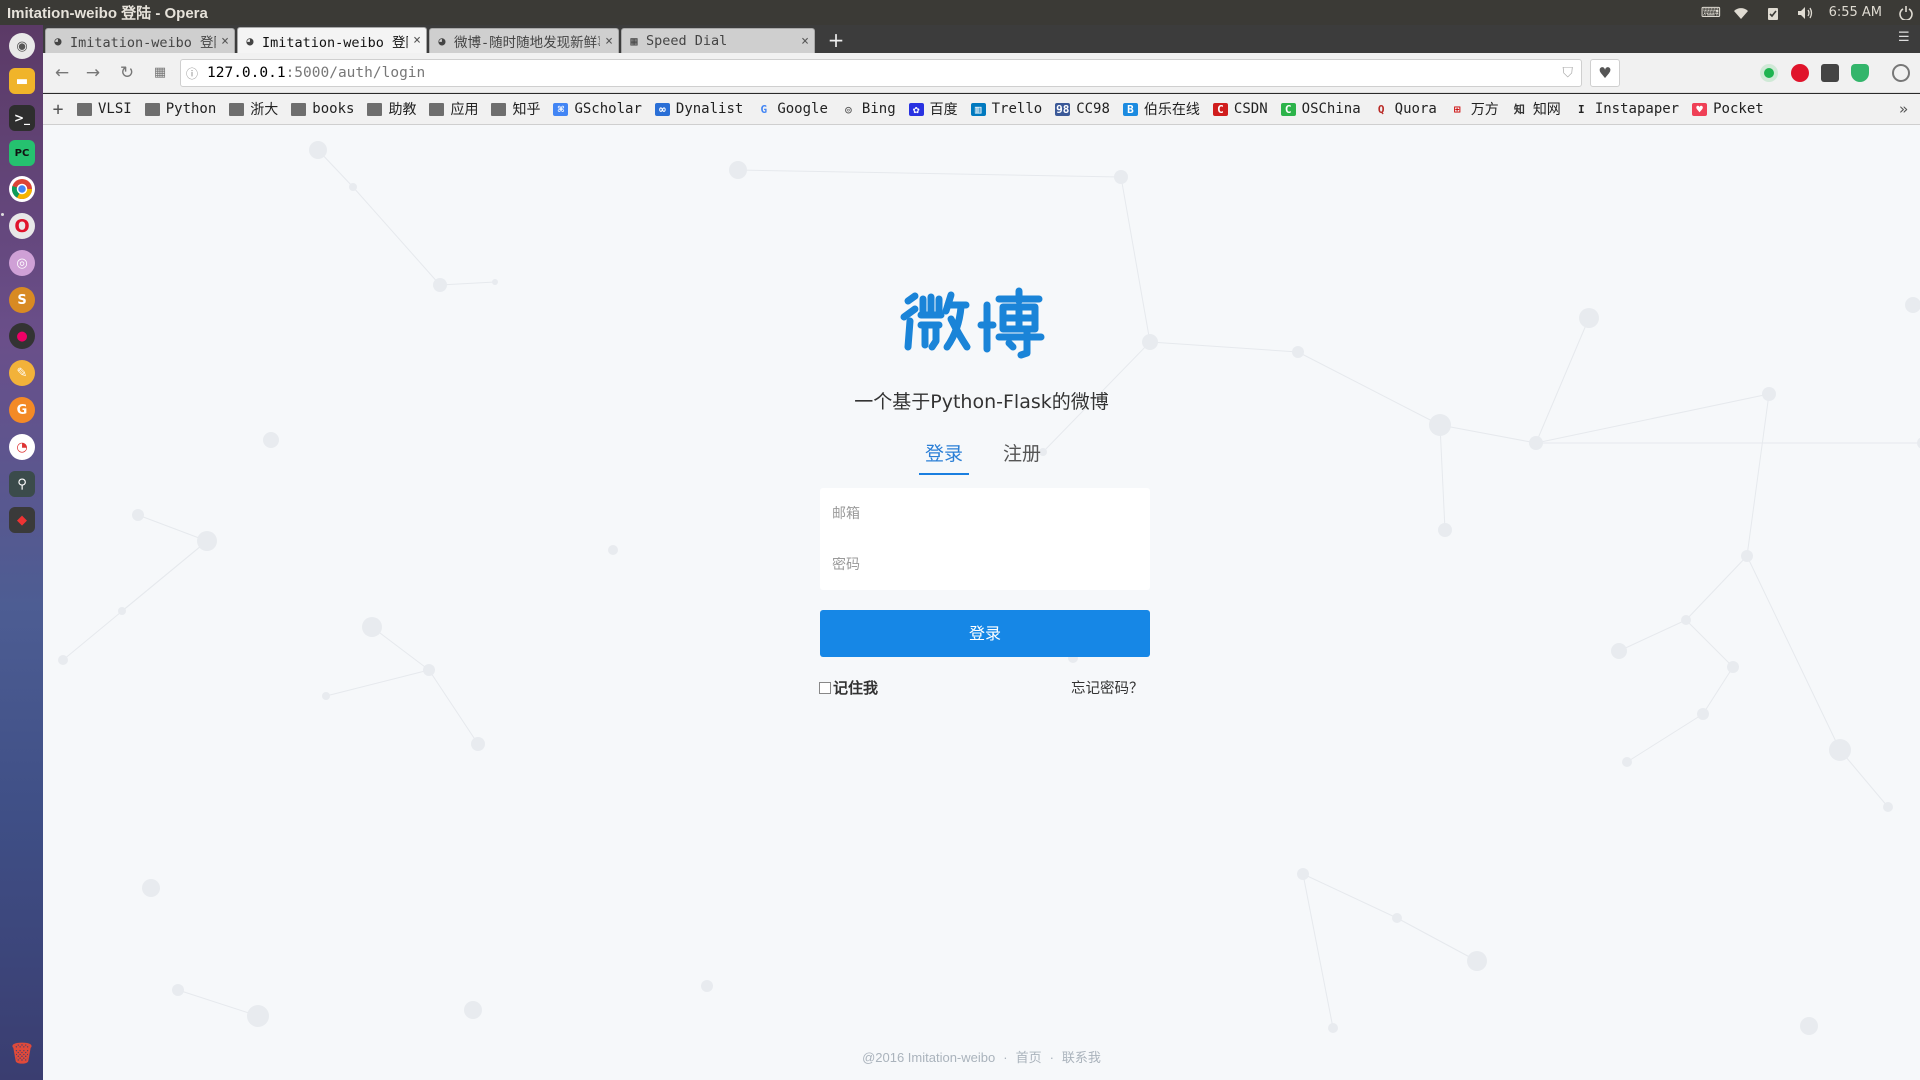 The width and height of the screenshot is (1920, 1080). Describe the element at coordinates (322, 109) in the screenshot. I see `bookmark-books: books` at that location.